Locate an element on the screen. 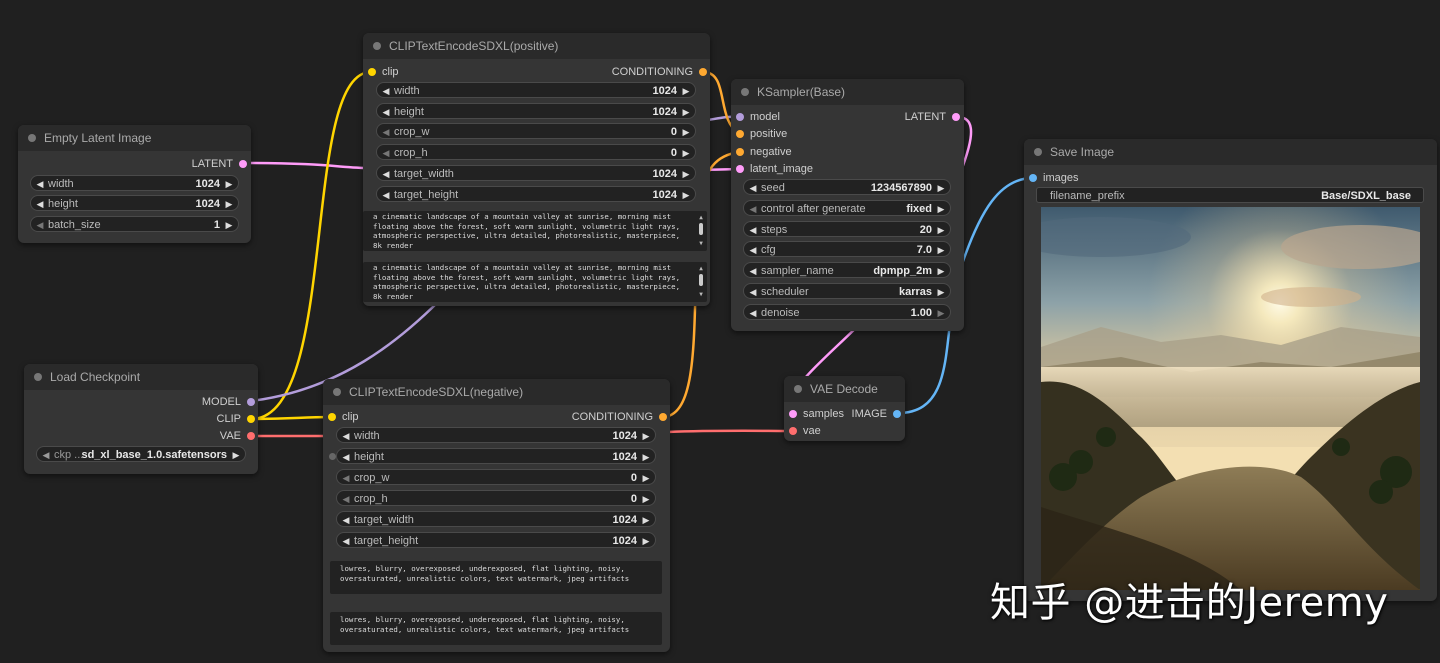 The image size is (1440, 663). positive-pin-icon is located at coordinates (740, 134).